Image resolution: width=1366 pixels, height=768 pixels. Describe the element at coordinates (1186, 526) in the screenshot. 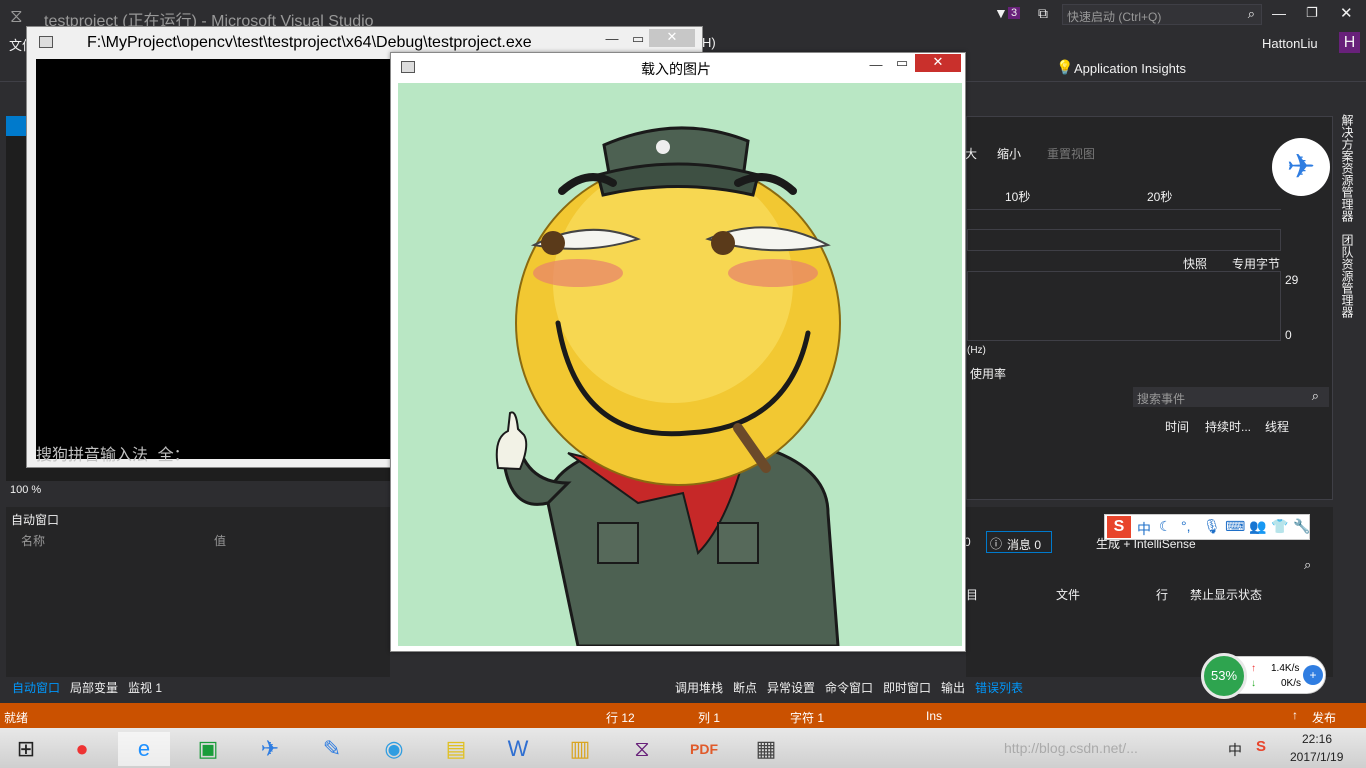

I see `punctuation-icon: °,` at that location.